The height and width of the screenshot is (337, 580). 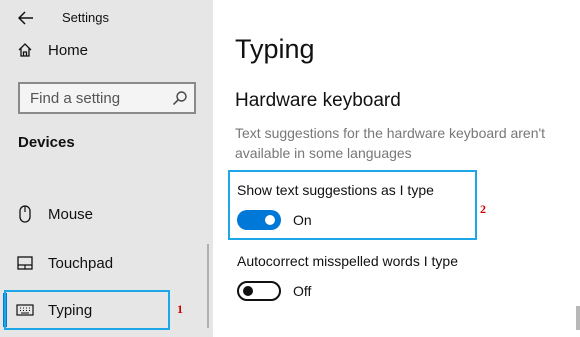 What do you see at coordinates (85, 17) in the screenshot?
I see `app-title: Settings` at bounding box center [85, 17].